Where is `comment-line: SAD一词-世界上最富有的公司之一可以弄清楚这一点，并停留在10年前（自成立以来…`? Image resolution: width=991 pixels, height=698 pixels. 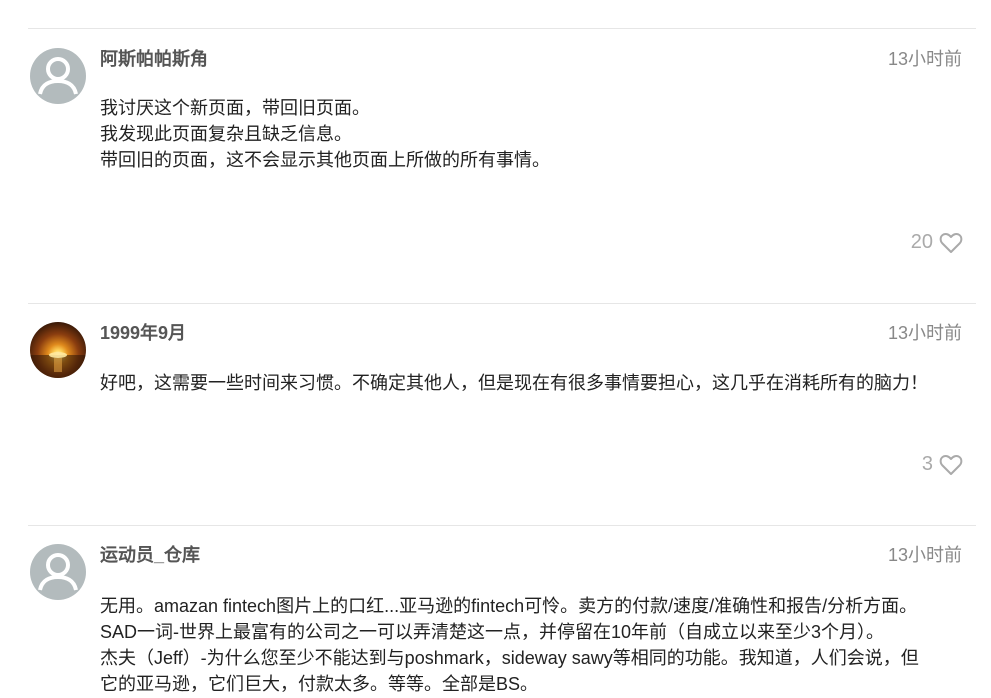
comment-line: SAD一词-世界上最富有的公司之一可以弄清楚这一点，并停留在10年前（自成立以来… is located at coordinates (492, 632).